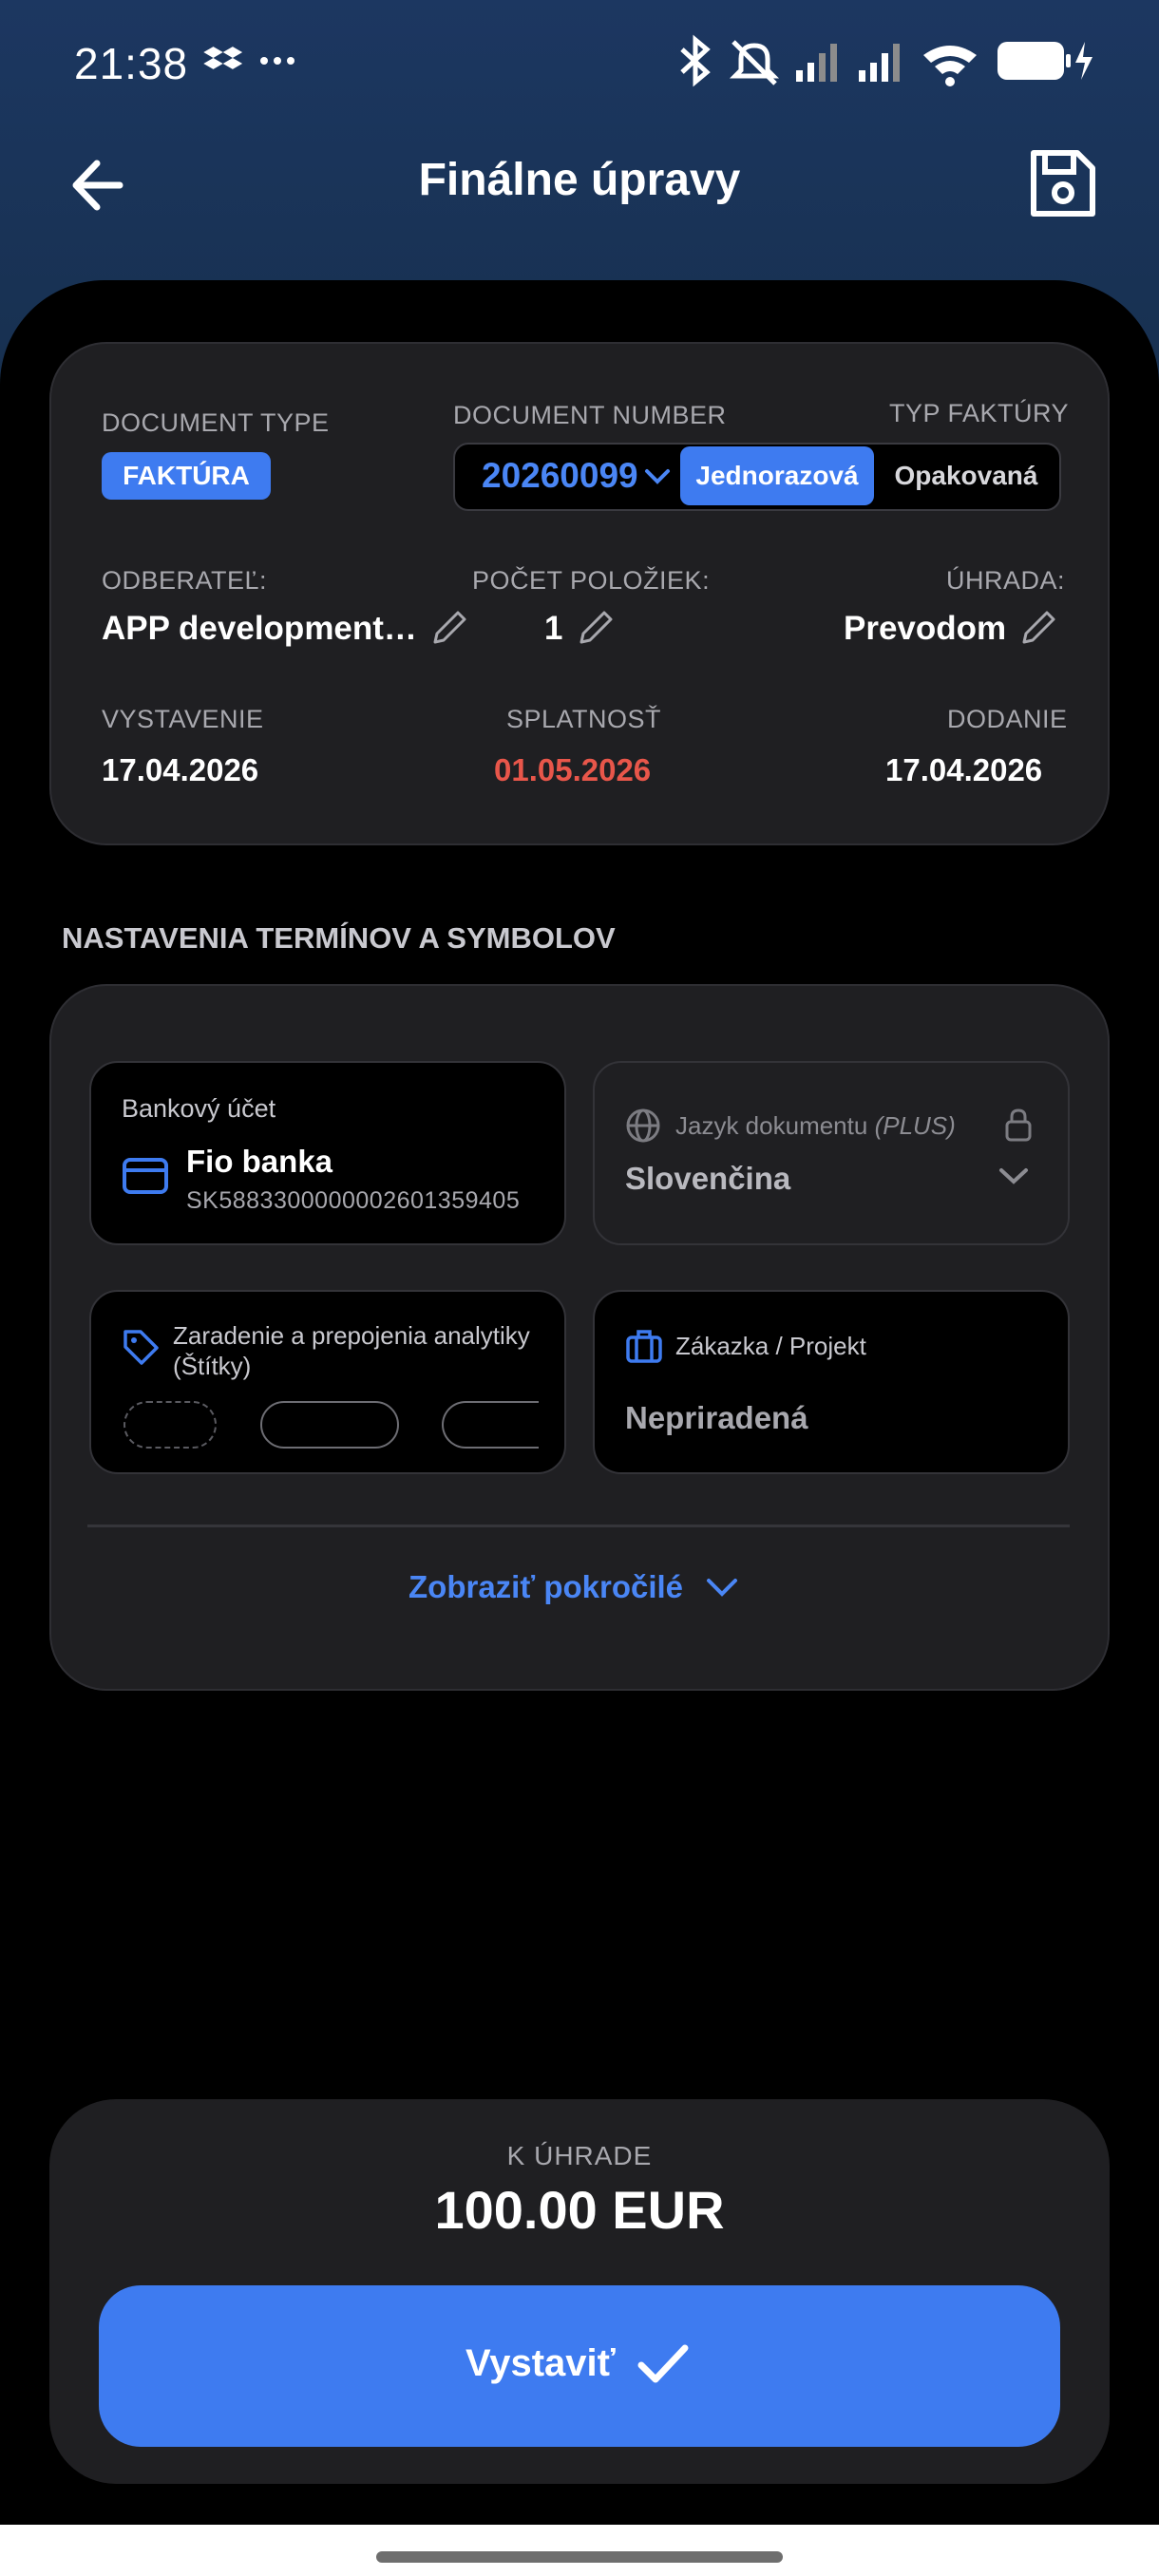 This screenshot has width=1159, height=2576. Describe the element at coordinates (966, 475) in the screenshot. I see `invoice-type-recurring: Opakovaná` at that location.